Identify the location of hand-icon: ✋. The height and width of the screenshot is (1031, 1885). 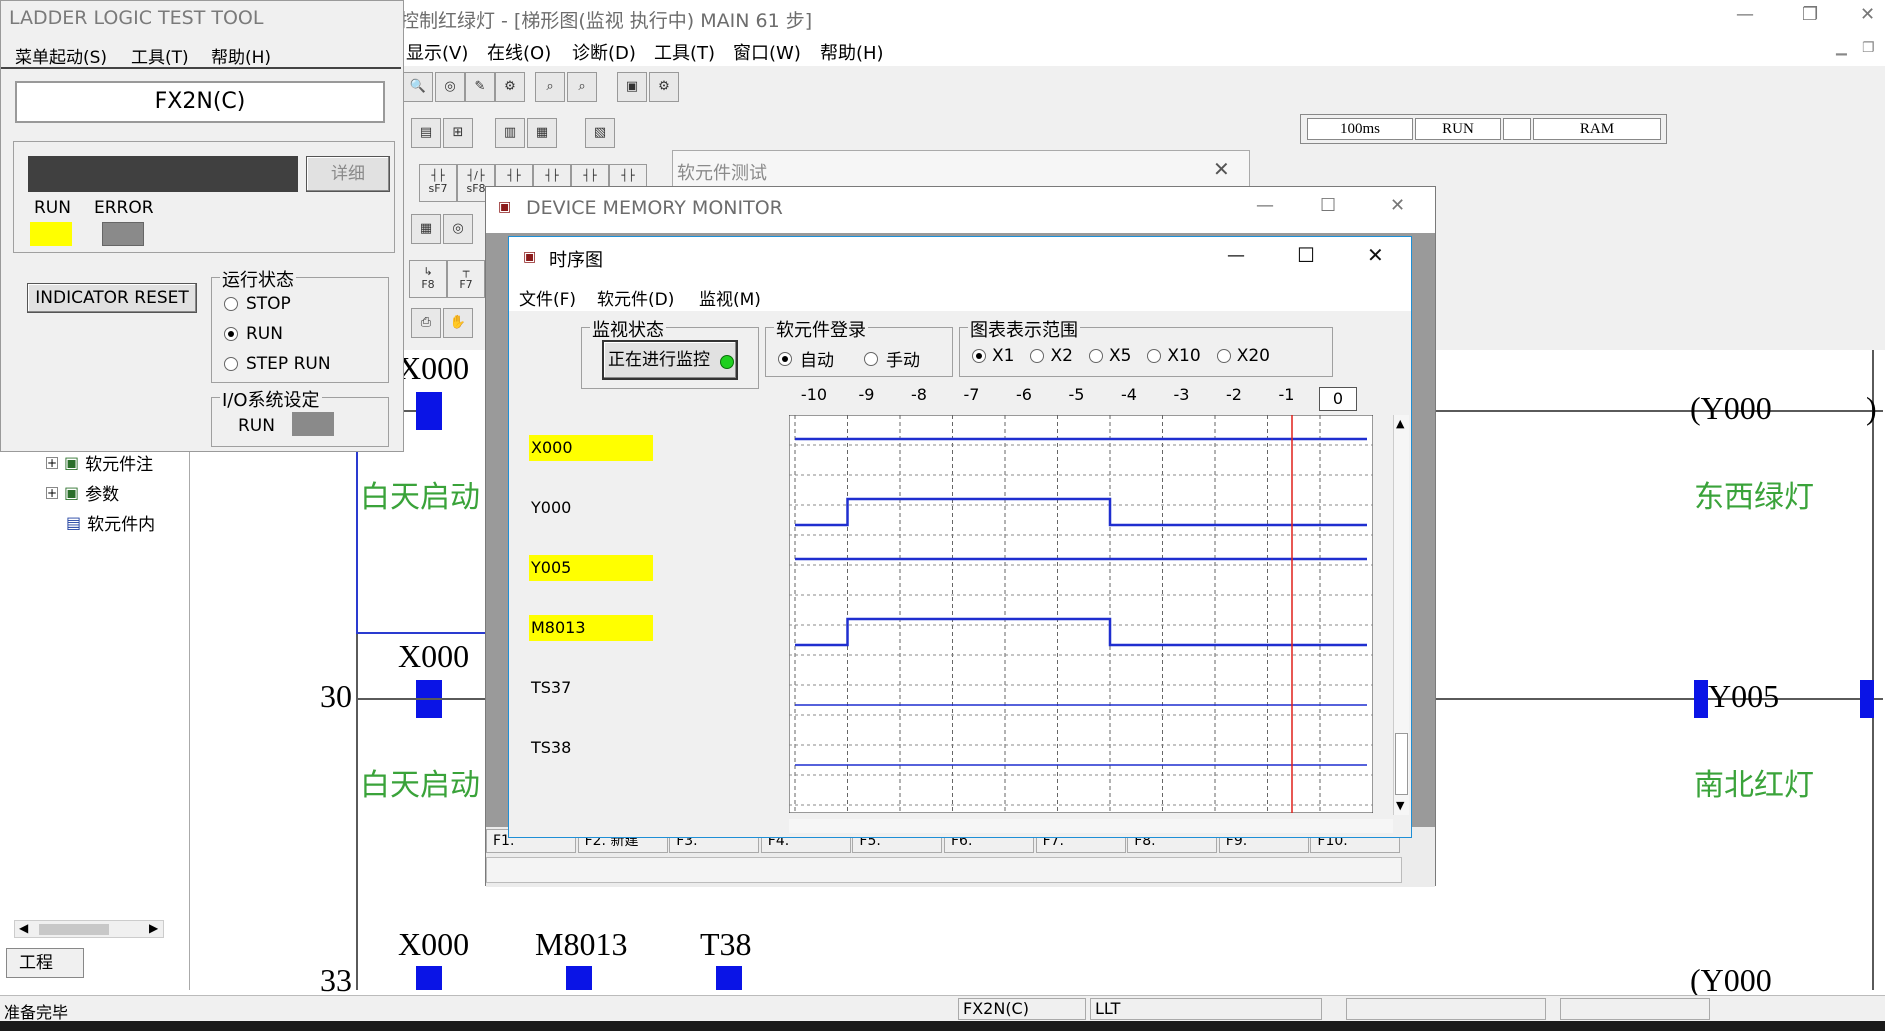
(458, 323).